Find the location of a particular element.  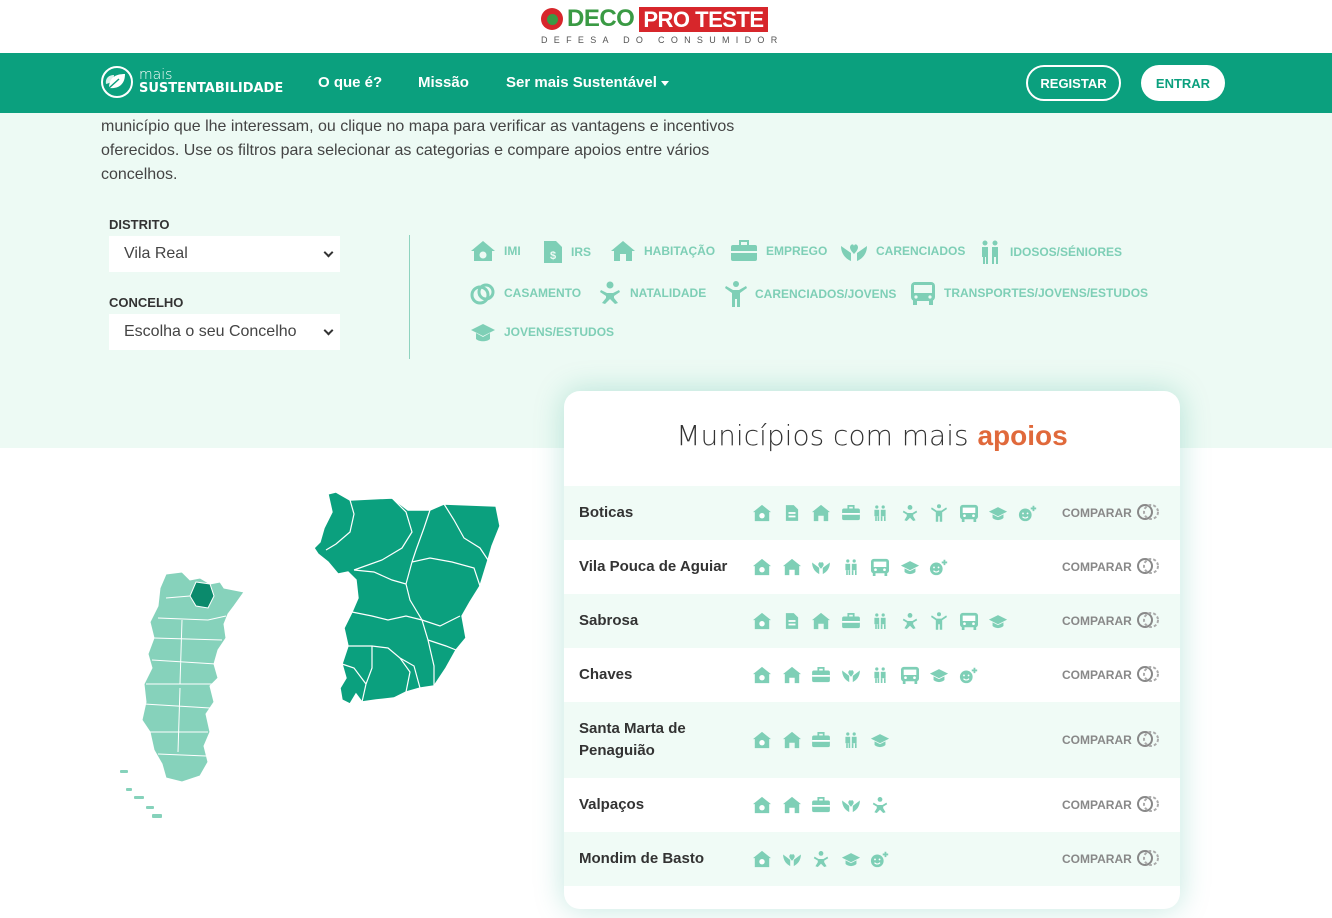

site-logo: mais SUSTENTABILIDADE is located at coordinates (192, 82).